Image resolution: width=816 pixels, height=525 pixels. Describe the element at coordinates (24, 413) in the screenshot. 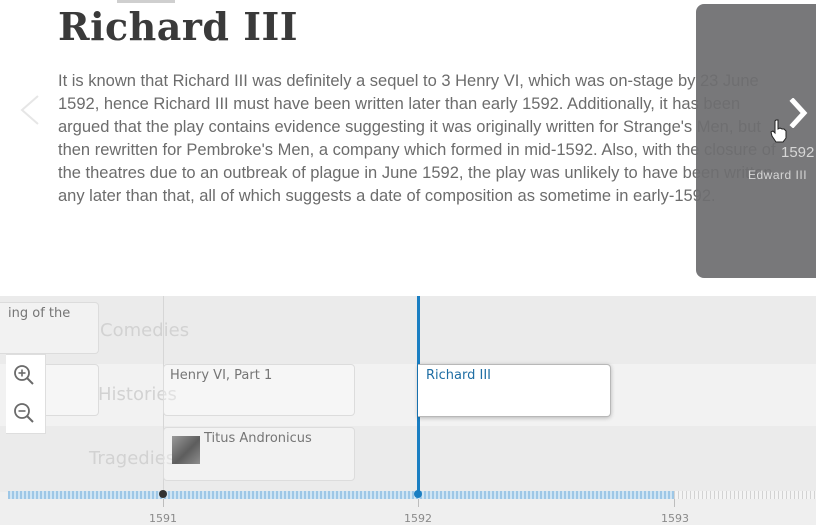

I see `zoom-out-icon` at that location.